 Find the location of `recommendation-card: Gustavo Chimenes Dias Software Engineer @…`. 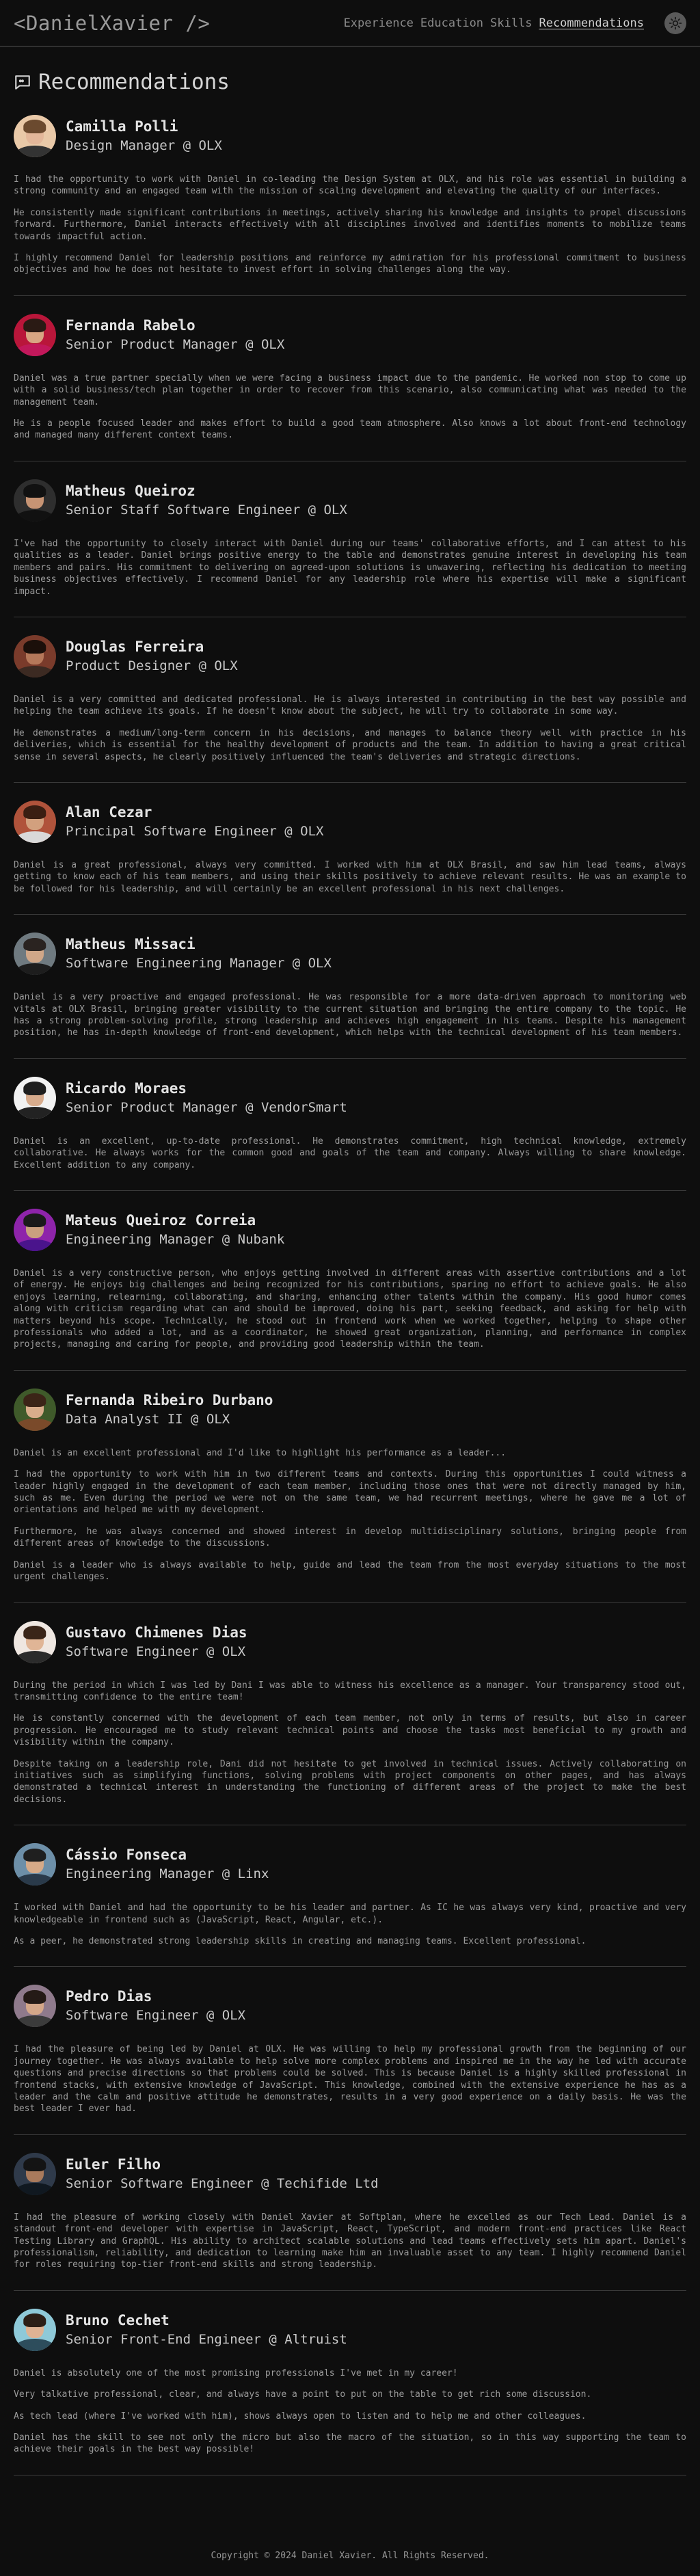

recommendation-card: Gustavo Chimenes Dias Software Engineer @… is located at coordinates (350, 1714).